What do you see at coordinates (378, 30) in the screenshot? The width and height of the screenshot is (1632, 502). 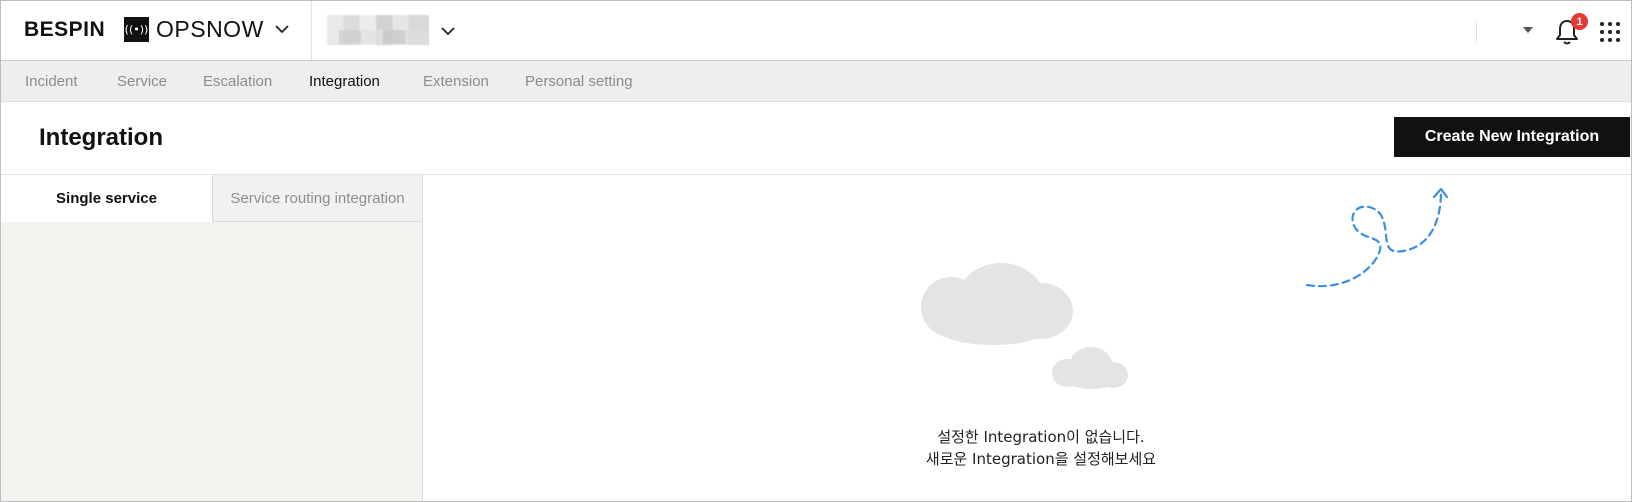 I see `project-selector-blurred` at bounding box center [378, 30].